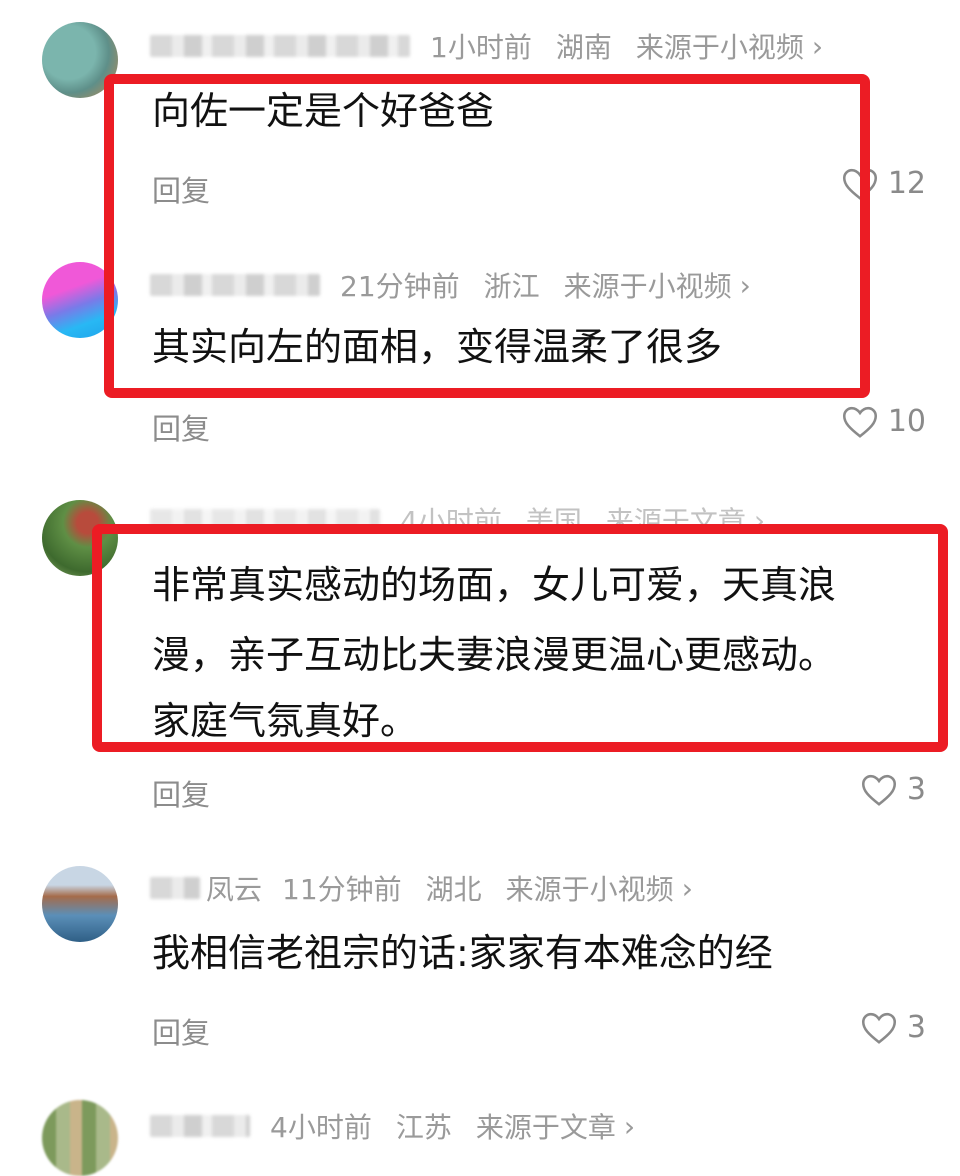 The image size is (960, 1176). I want to click on like-count: 10, so click(906, 421).